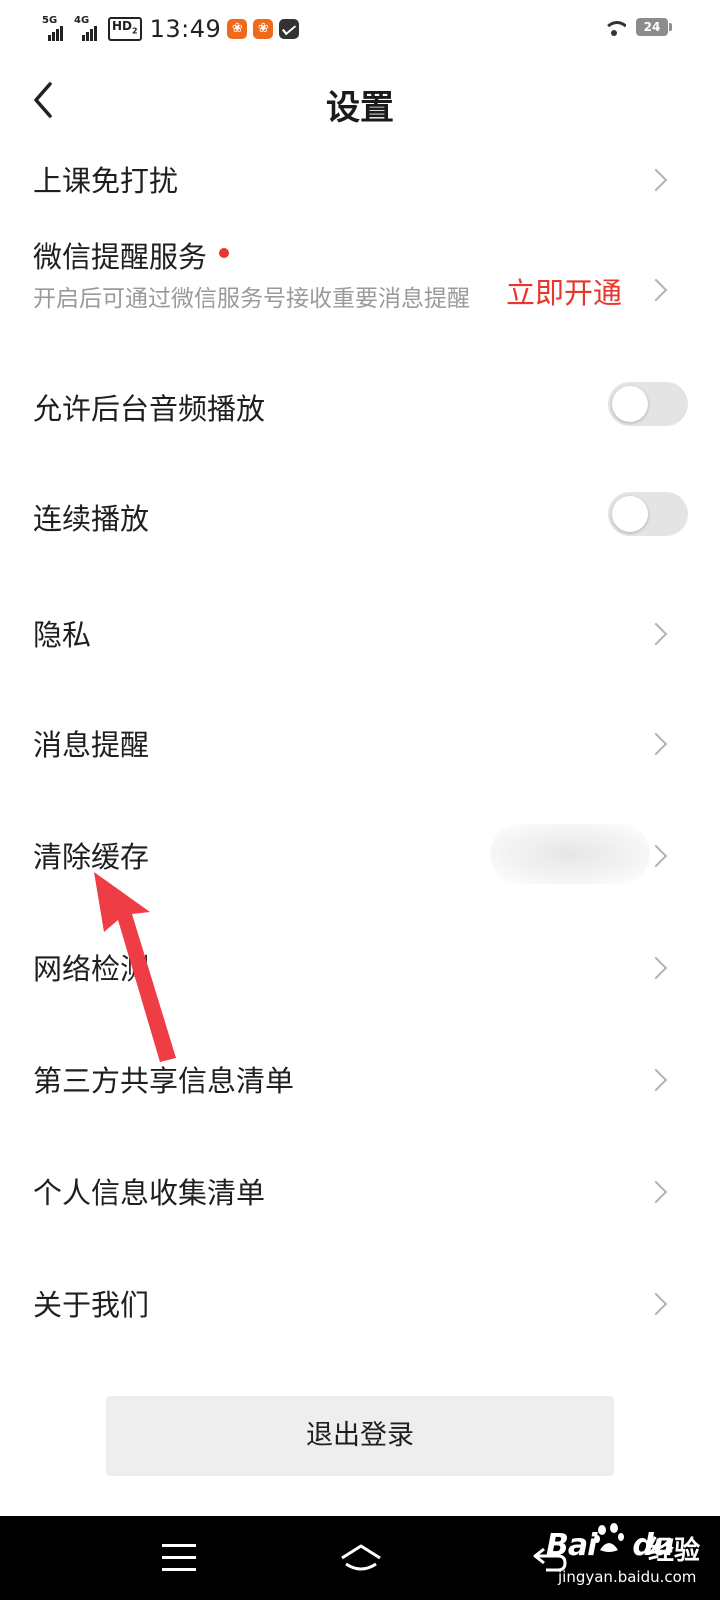 The height and width of the screenshot is (1600, 720). What do you see at coordinates (360, 410) in the screenshot?
I see `settings-item-background-audio: 允许后台音频播放` at bounding box center [360, 410].